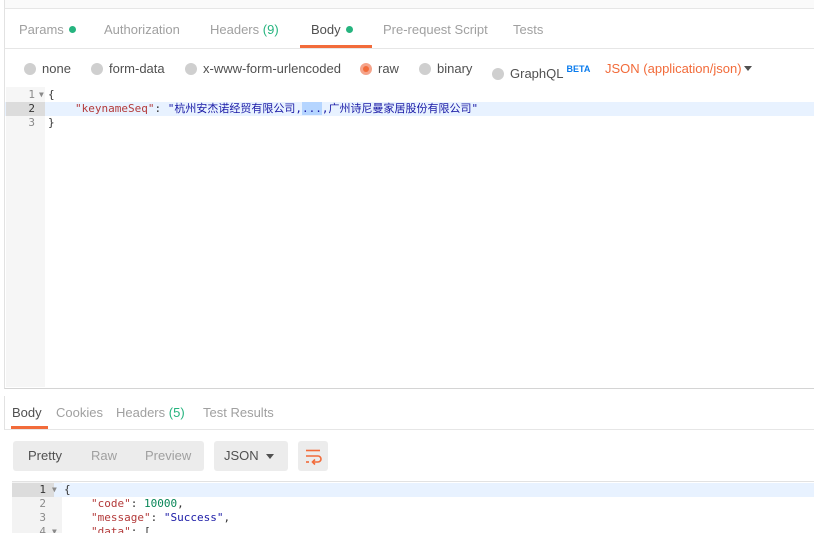 This screenshot has height=533, width=814. What do you see at coordinates (349, 29) in the screenshot?
I see `body-indicator-dot` at bounding box center [349, 29].